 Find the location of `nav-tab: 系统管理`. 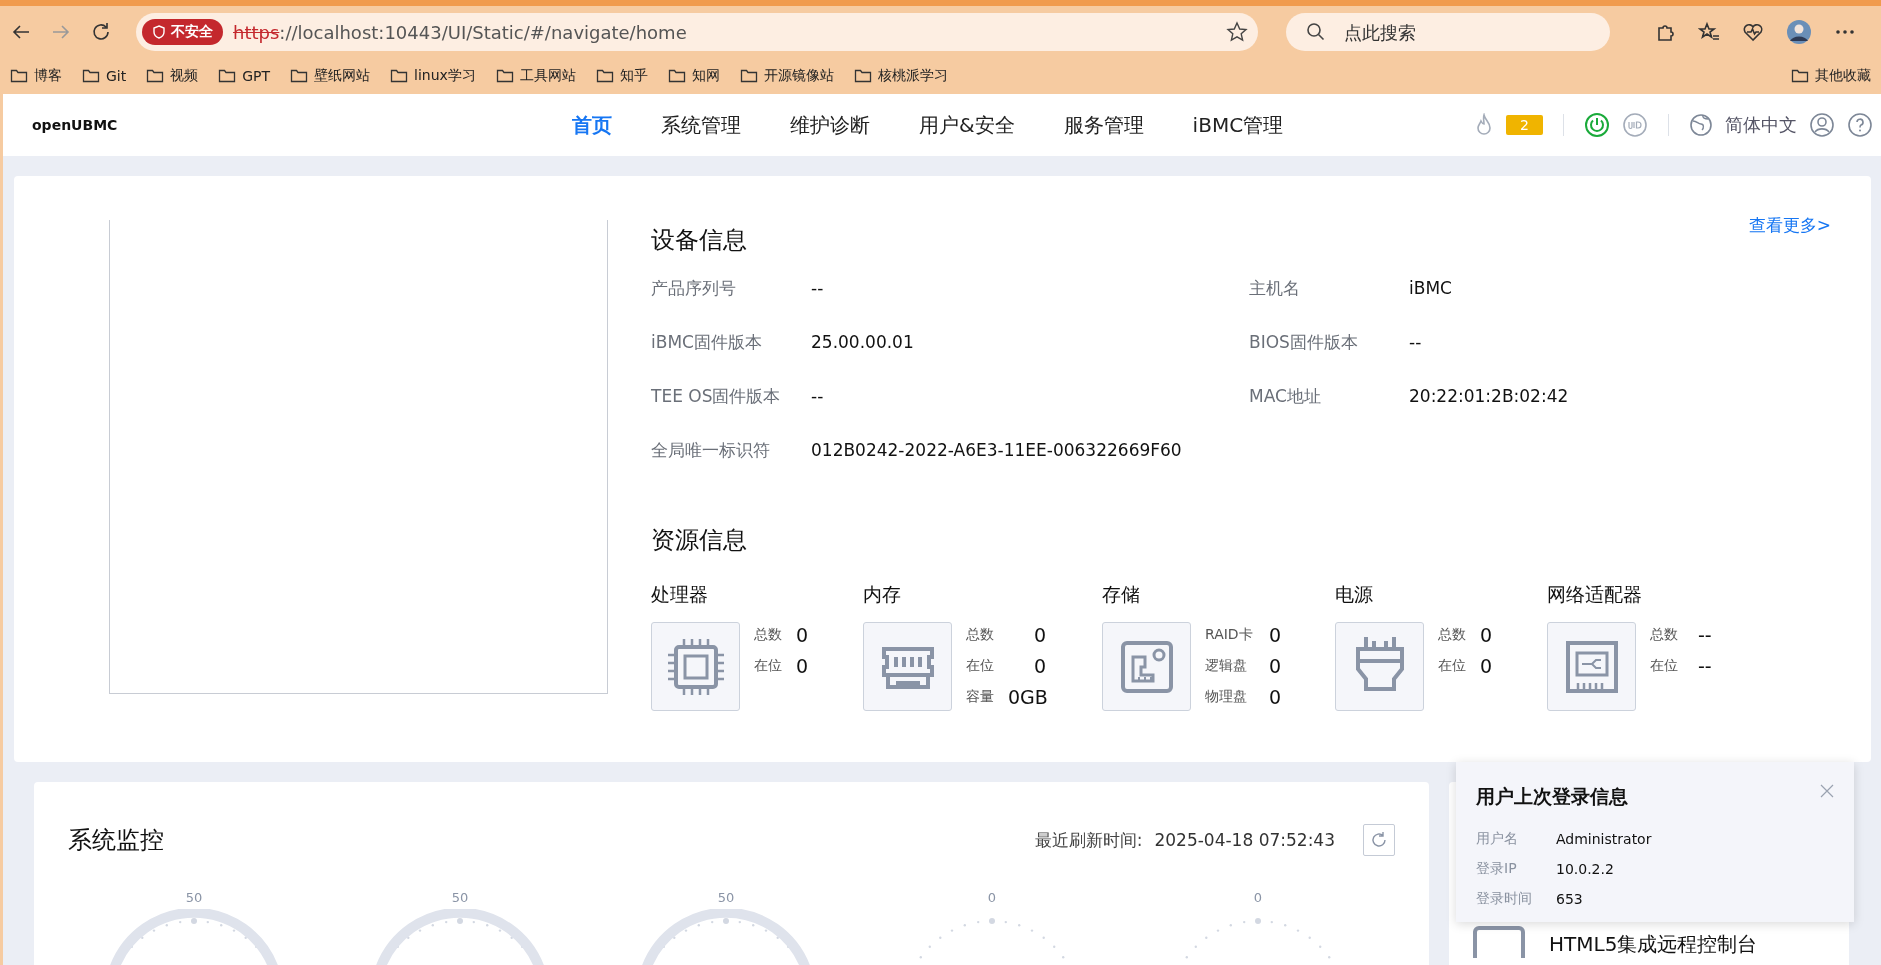

nav-tab: 系统管理 is located at coordinates (701, 125).